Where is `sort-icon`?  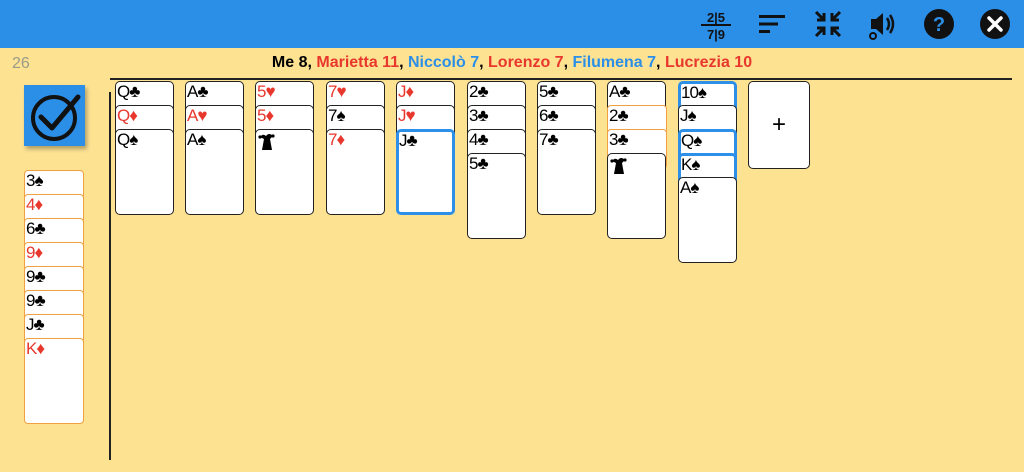 sort-icon is located at coordinates (772, 24).